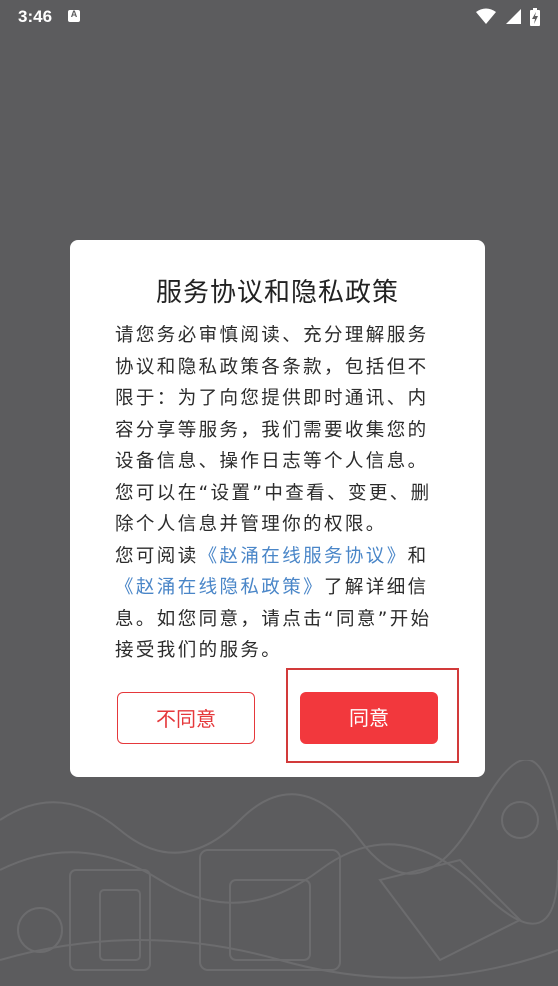  I want to click on notification-icon-glyph: A, so click(74, 14).